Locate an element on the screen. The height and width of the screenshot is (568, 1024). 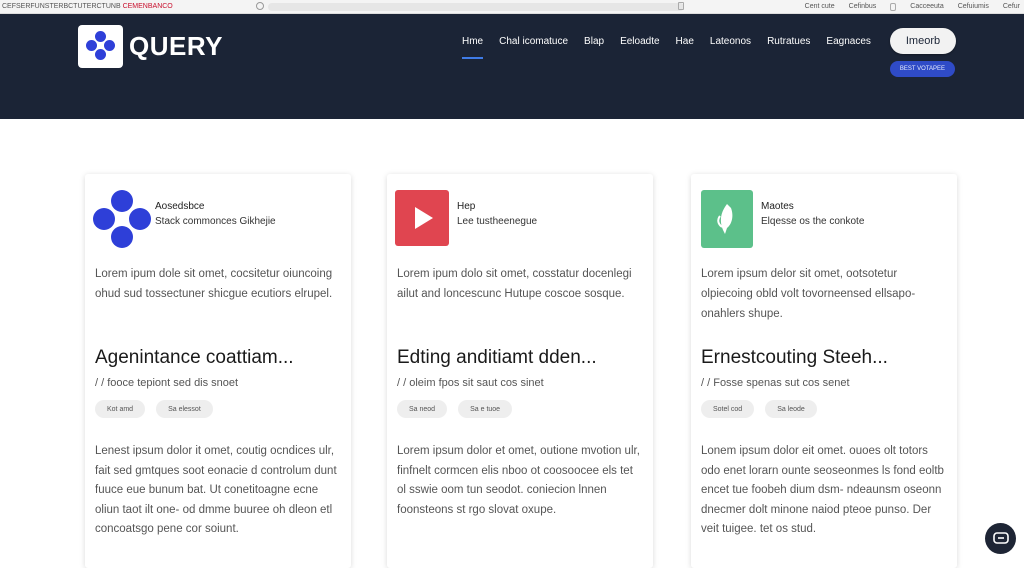
browser-link: Cefinbus is located at coordinates (863, 7).